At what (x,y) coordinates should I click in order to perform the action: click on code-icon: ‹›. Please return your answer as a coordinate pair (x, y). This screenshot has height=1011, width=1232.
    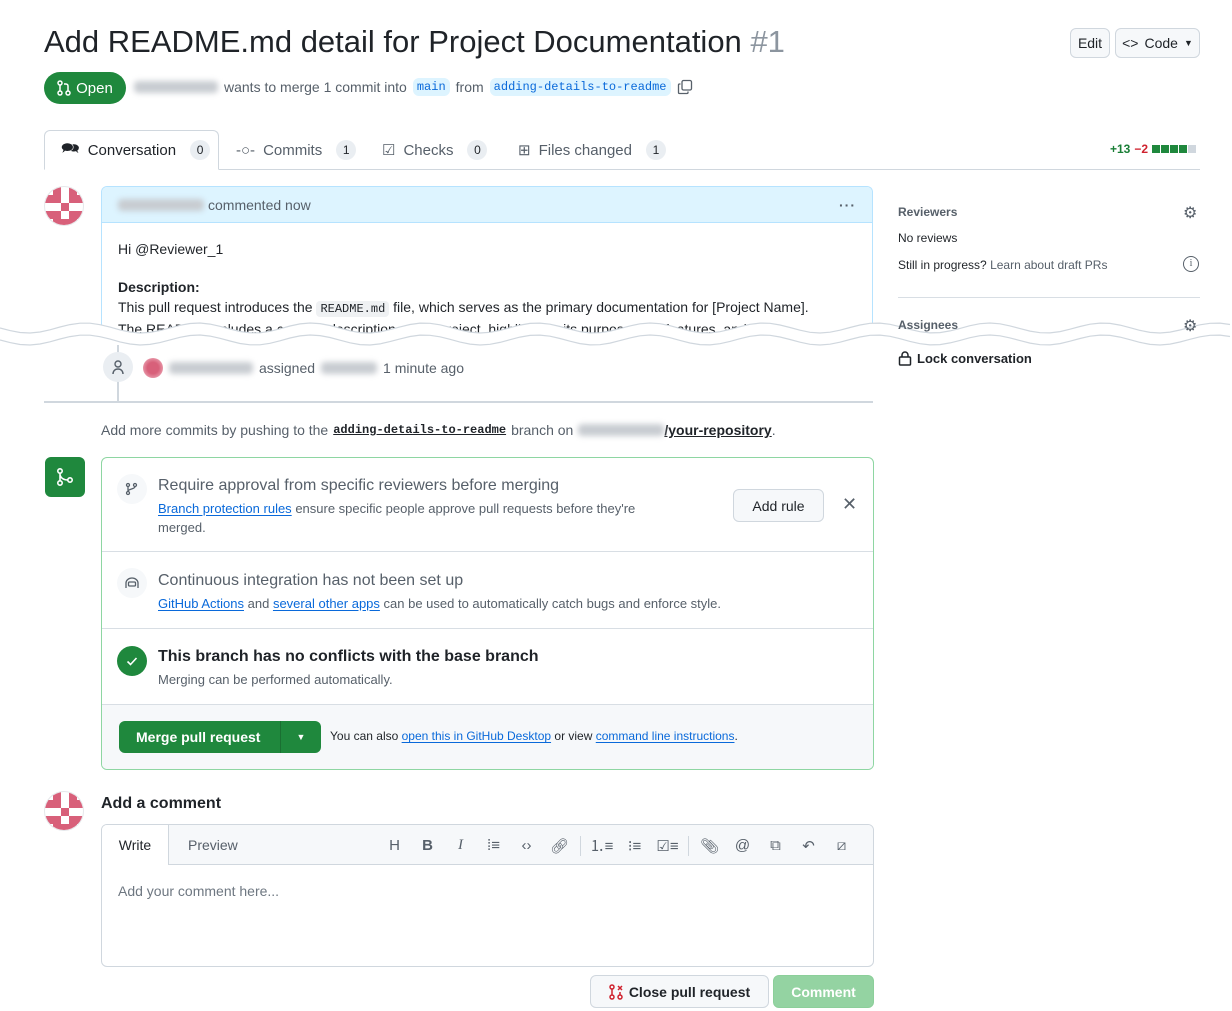
    Looking at the image, I should click on (526, 845).